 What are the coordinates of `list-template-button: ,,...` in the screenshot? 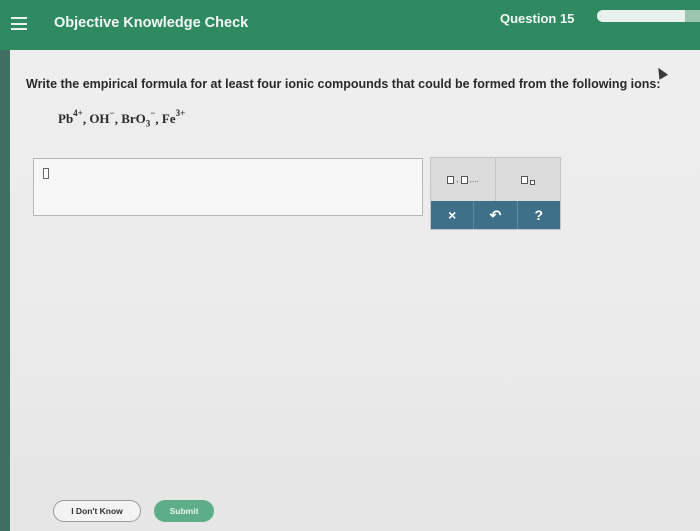 It's located at (463, 179).